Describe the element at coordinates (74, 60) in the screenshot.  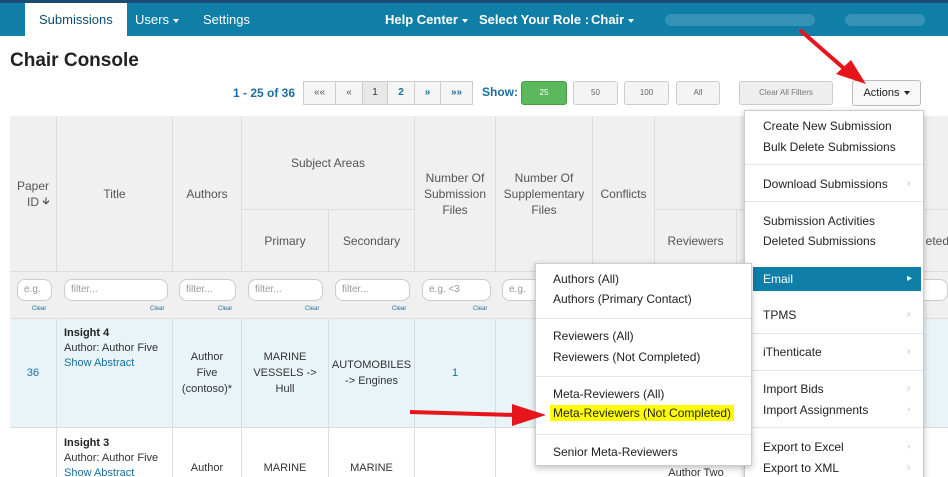
I see `page-title: Chair Console` at that location.